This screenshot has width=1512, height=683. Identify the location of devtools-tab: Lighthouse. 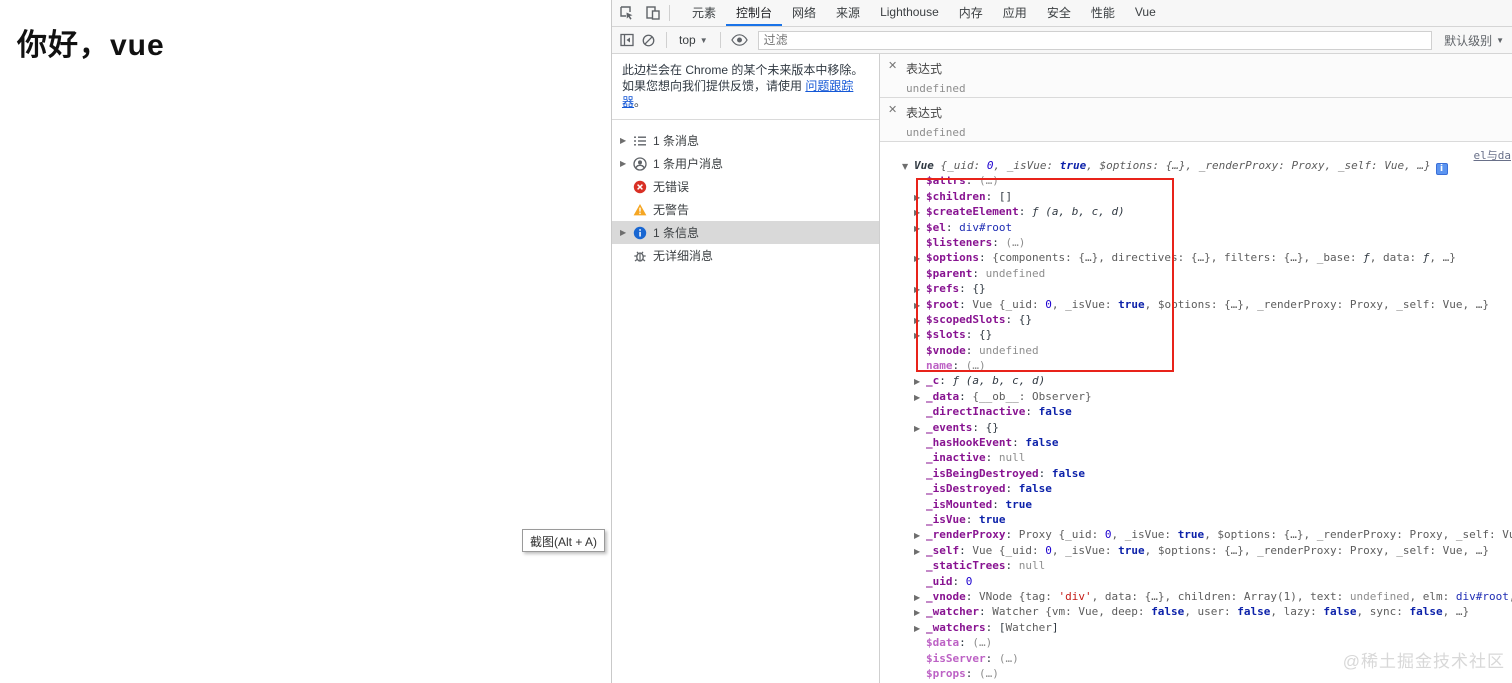
(909, 13).